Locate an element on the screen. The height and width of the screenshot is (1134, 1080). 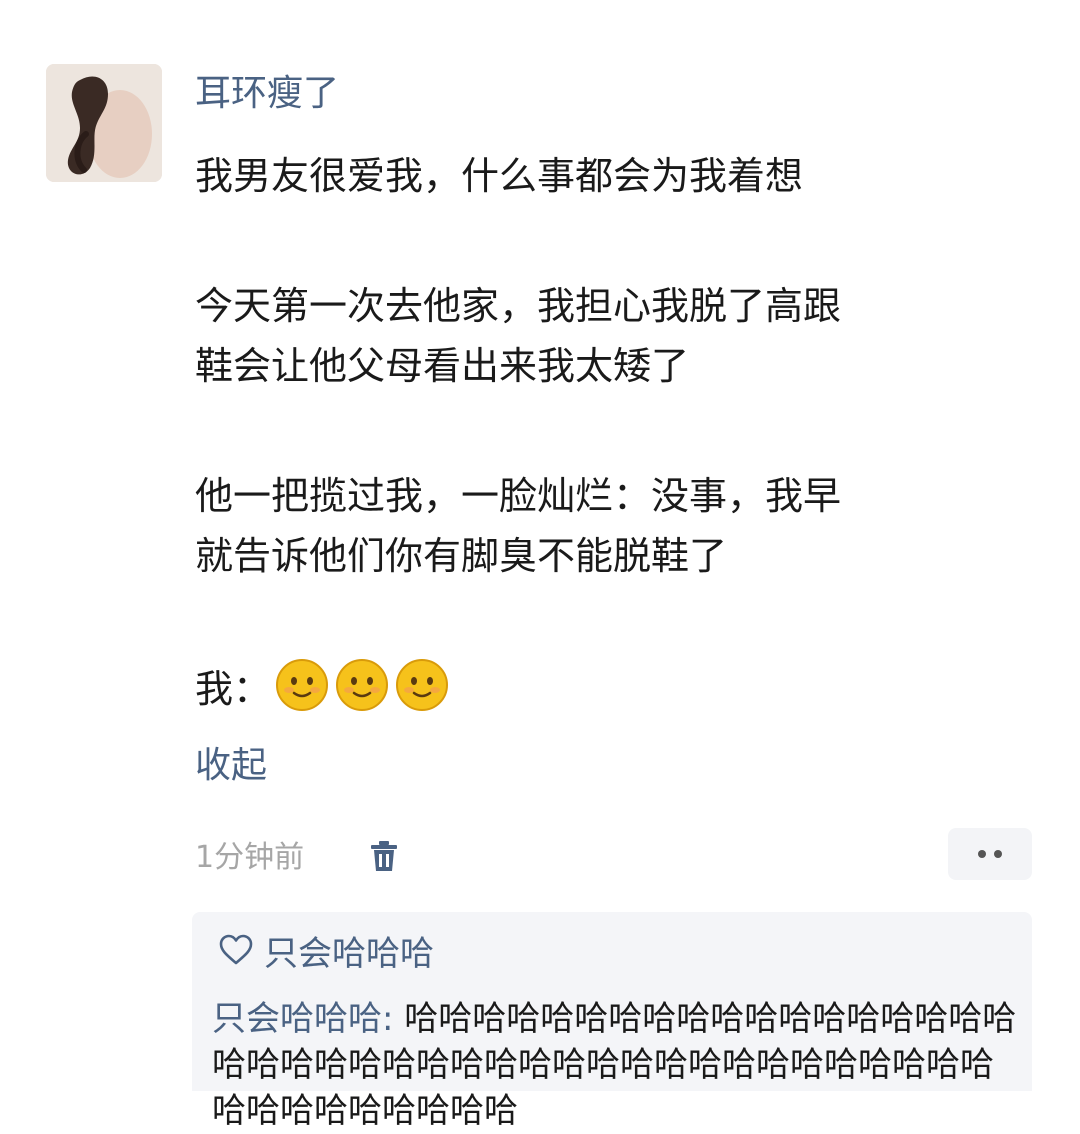
comment-line: 我男友很爱我，什么事都会为我着想 is located at coordinates (499, 176).